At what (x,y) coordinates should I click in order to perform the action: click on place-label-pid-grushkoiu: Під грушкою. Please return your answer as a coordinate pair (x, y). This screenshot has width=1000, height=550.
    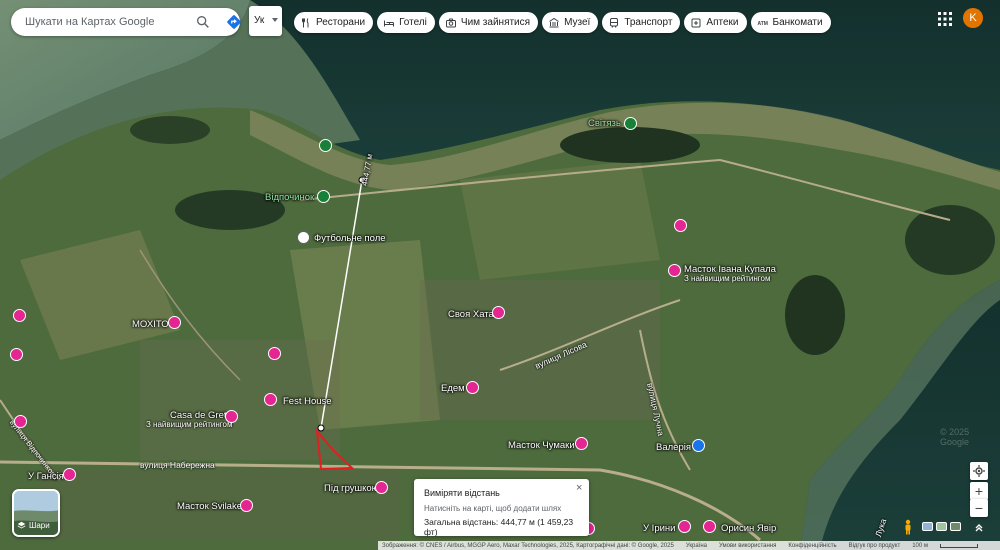
    Looking at the image, I should click on (351, 488).